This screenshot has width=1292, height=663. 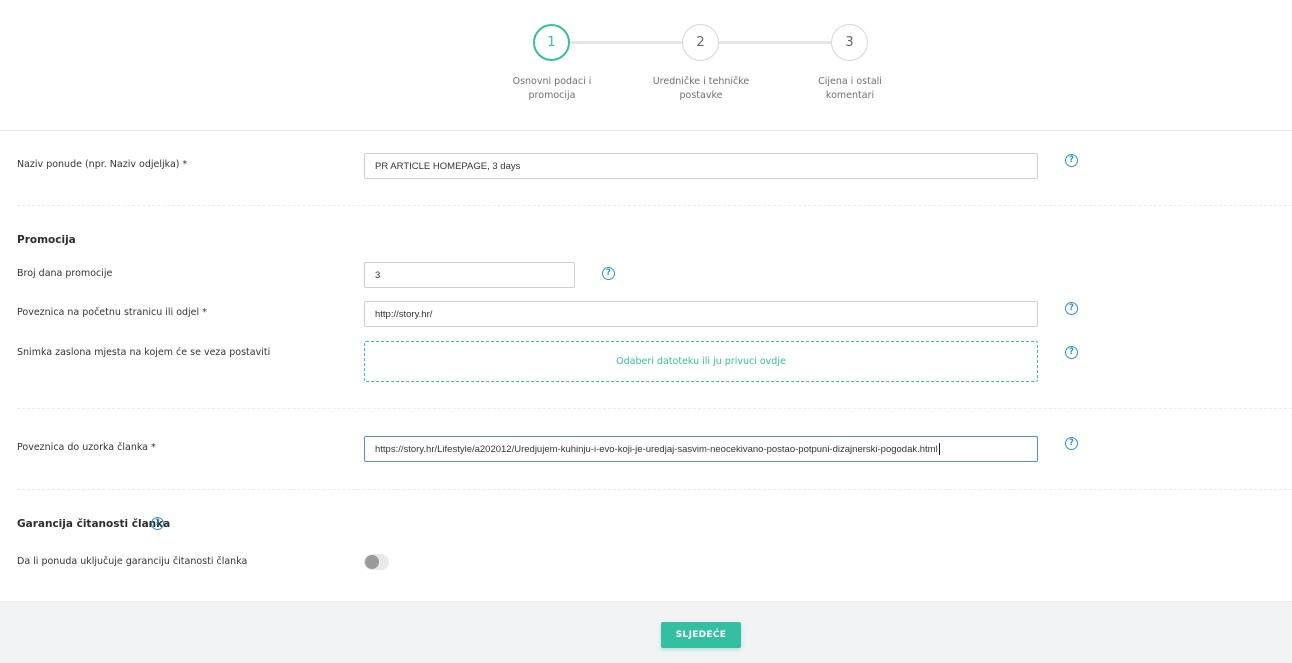 I want to click on screenshot-dropzone: Odaberi datoteku ili ju privuci ovdje, so click(x=701, y=361).